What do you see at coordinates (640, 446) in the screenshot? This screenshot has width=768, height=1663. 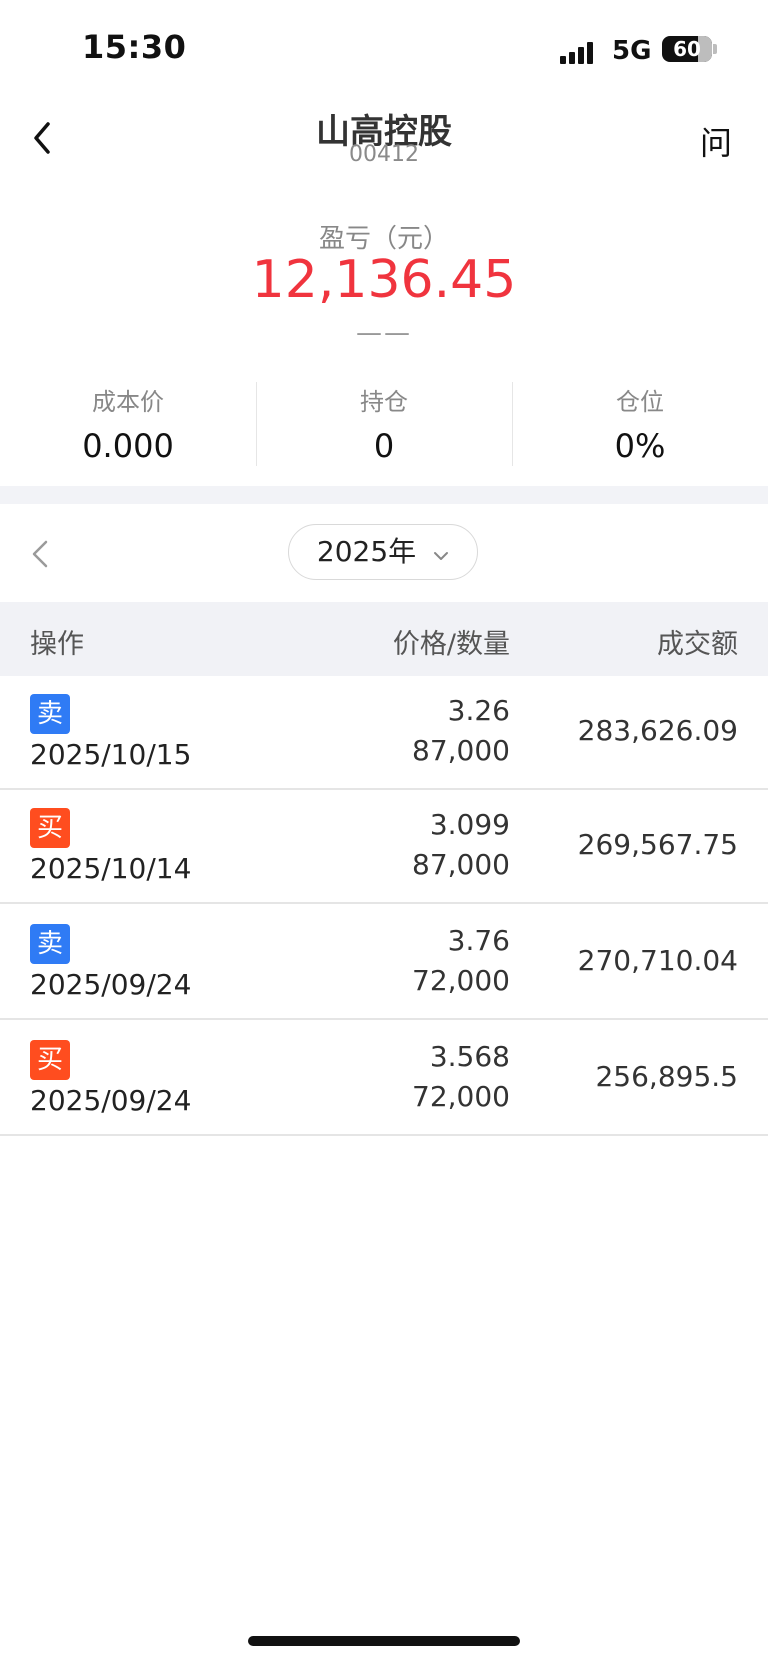 I see `stat-value: 0%` at bounding box center [640, 446].